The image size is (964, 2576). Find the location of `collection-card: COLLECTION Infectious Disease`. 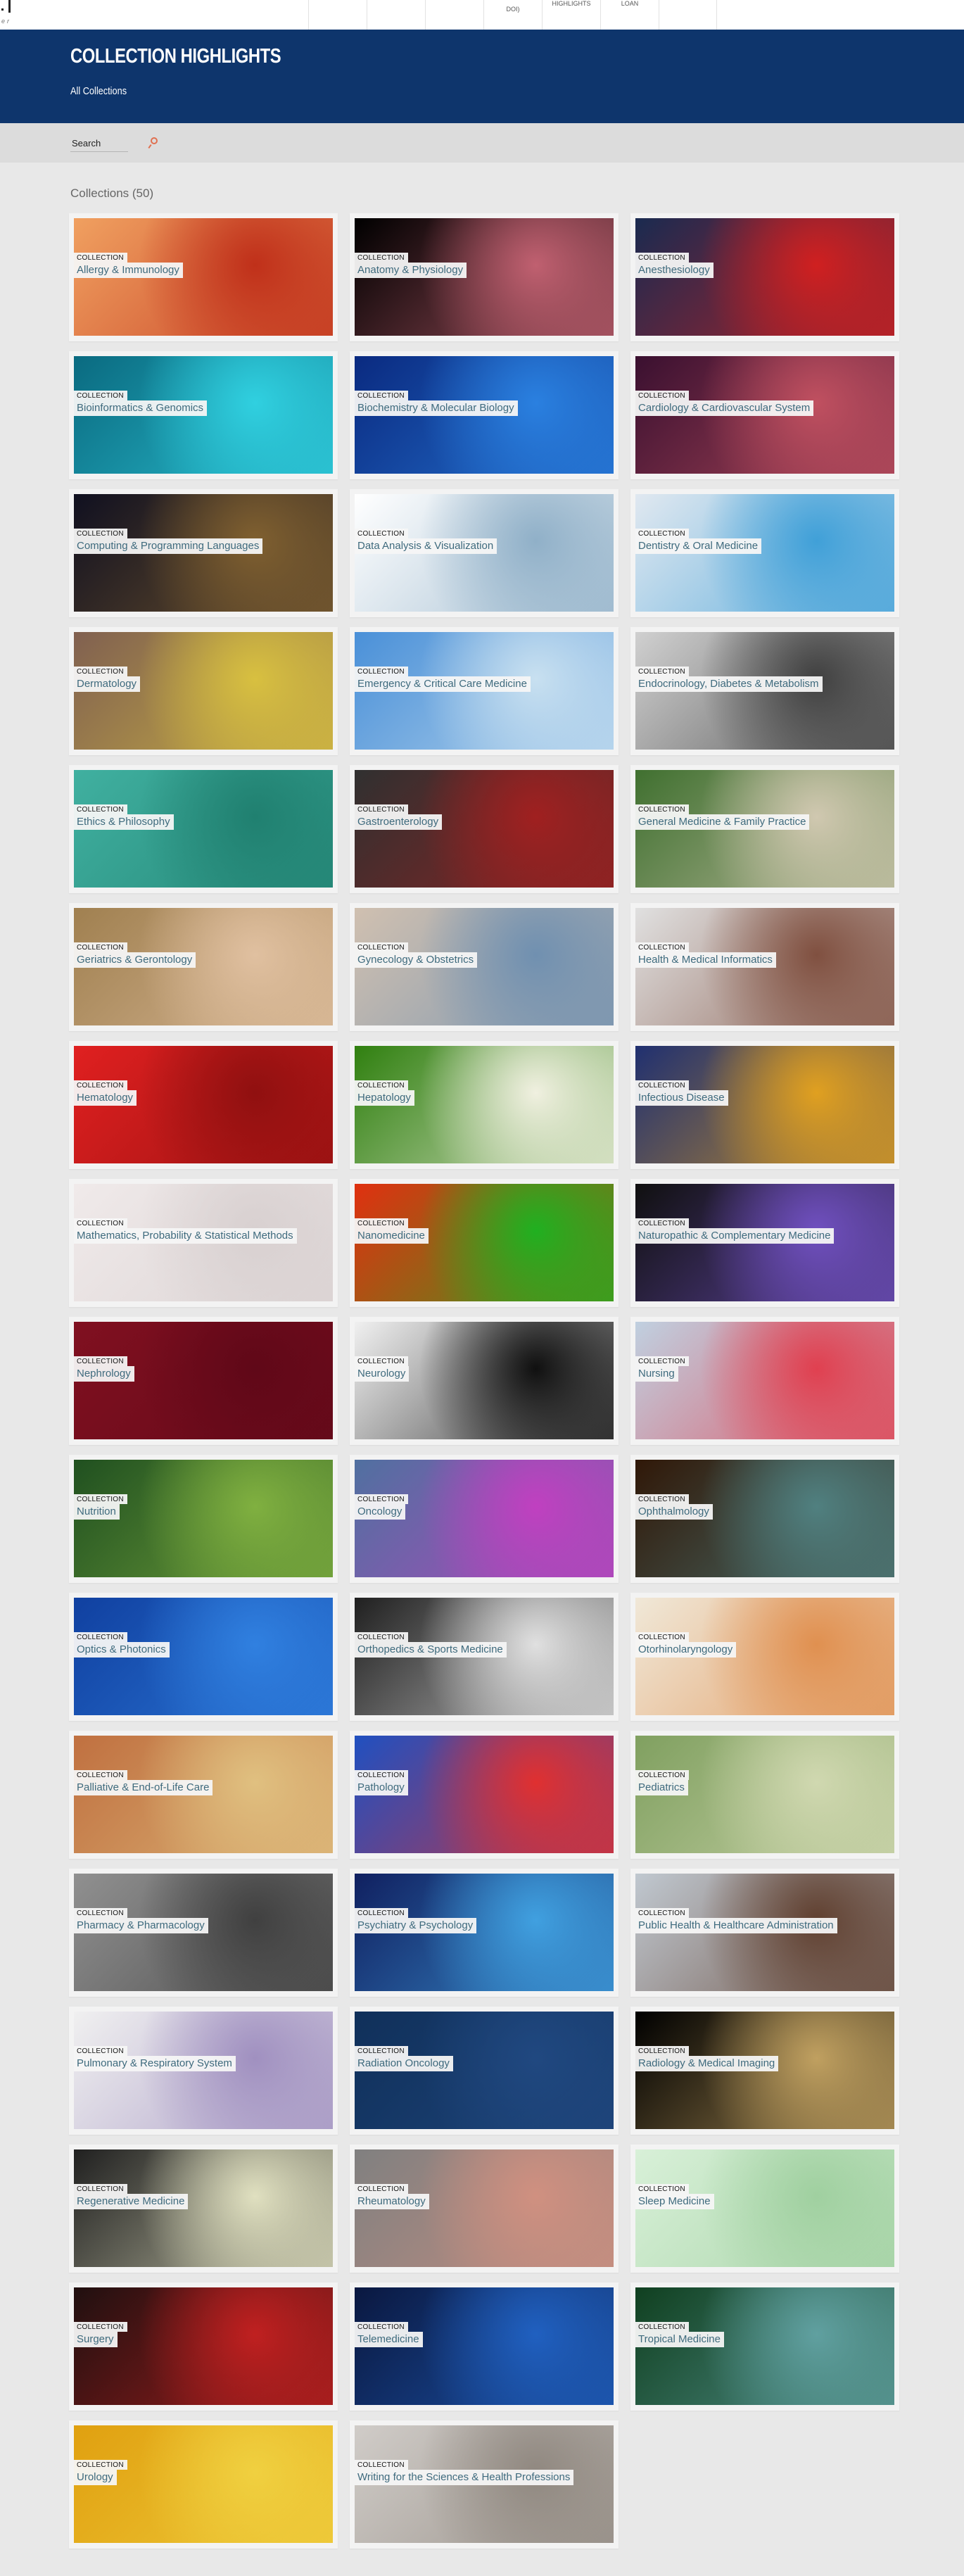

collection-card: COLLECTION Infectious Disease is located at coordinates (765, 1105).